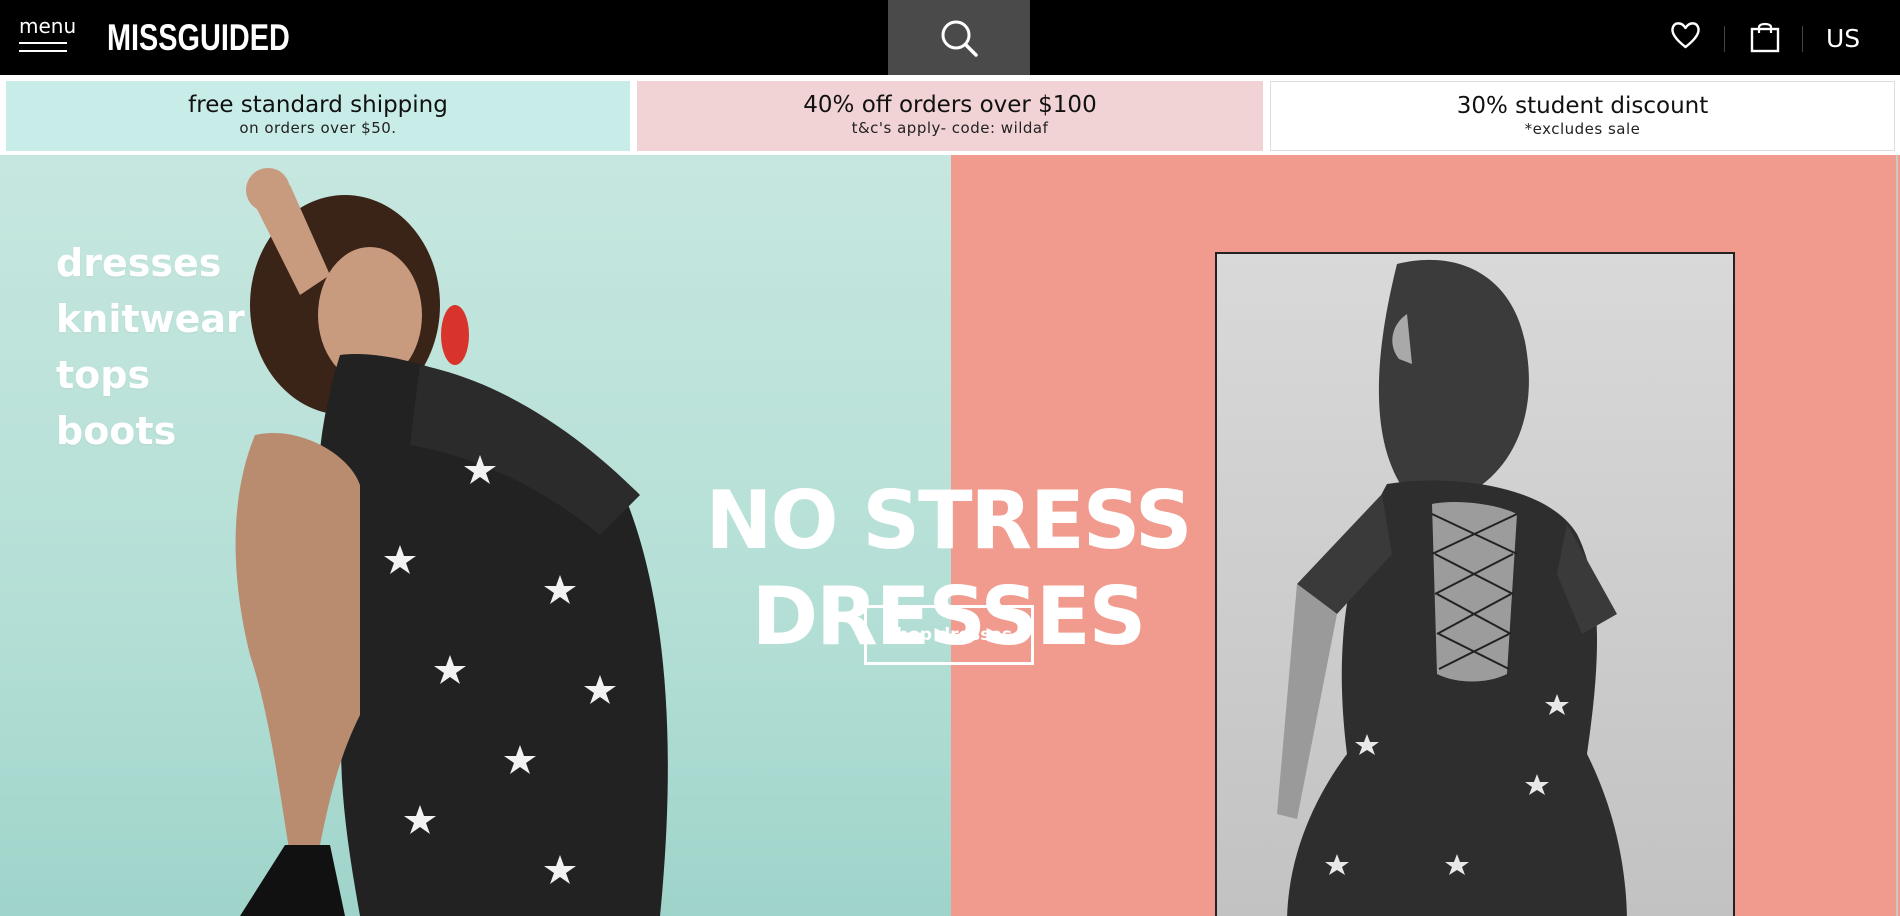 The height and width of the screenshot is (916, 1900). I want to click on promo-student-discount: 30% student discount *excludes sale, so click(1582, 116).